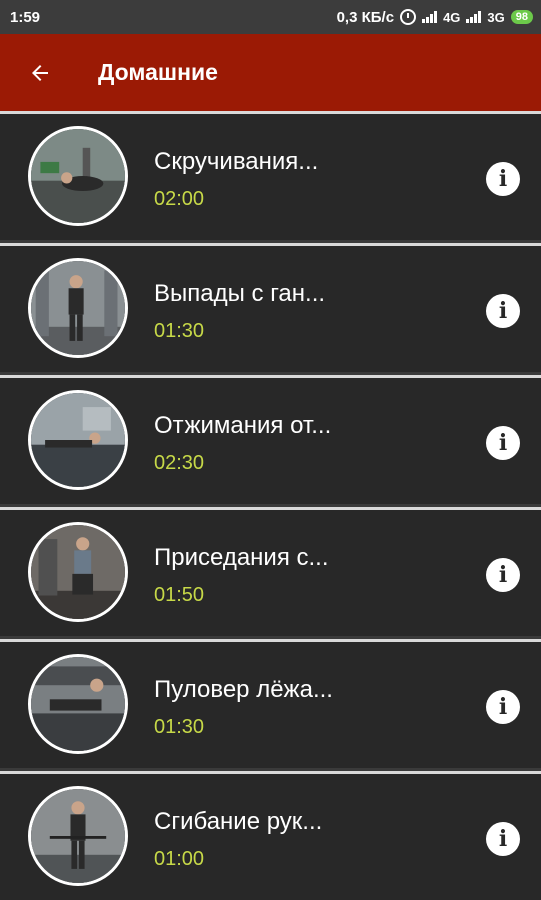  What do you see at coordinates (270, 17) in the screenshot?
I see `status-bar: 1:59 0,3 КБ/с 4G 3G 98` at bounding box center [270, 17].